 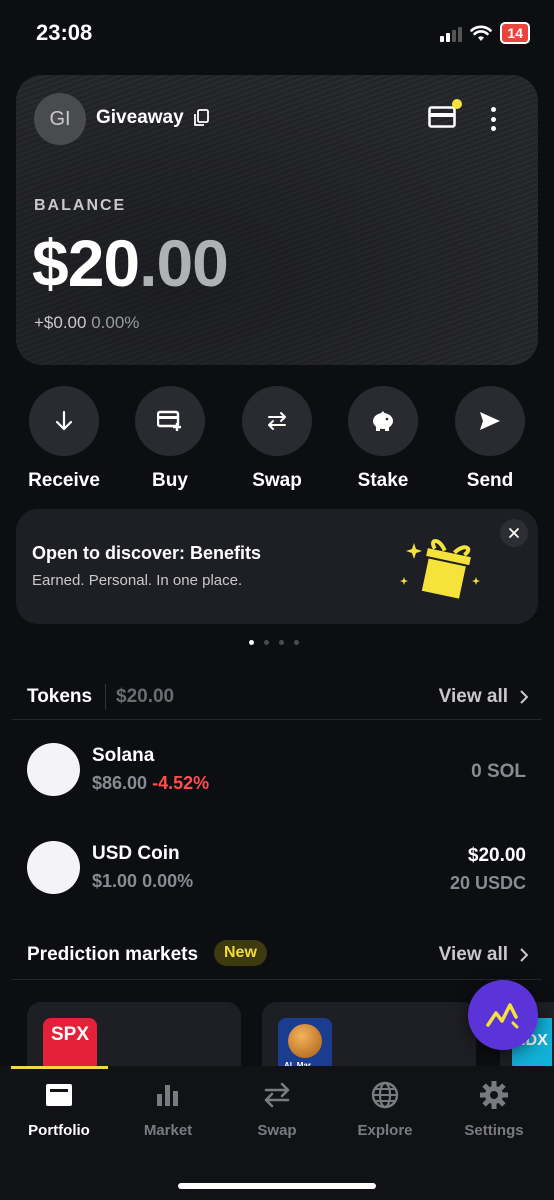 I want to click on gear-icon, so click(x=494, y=1095).